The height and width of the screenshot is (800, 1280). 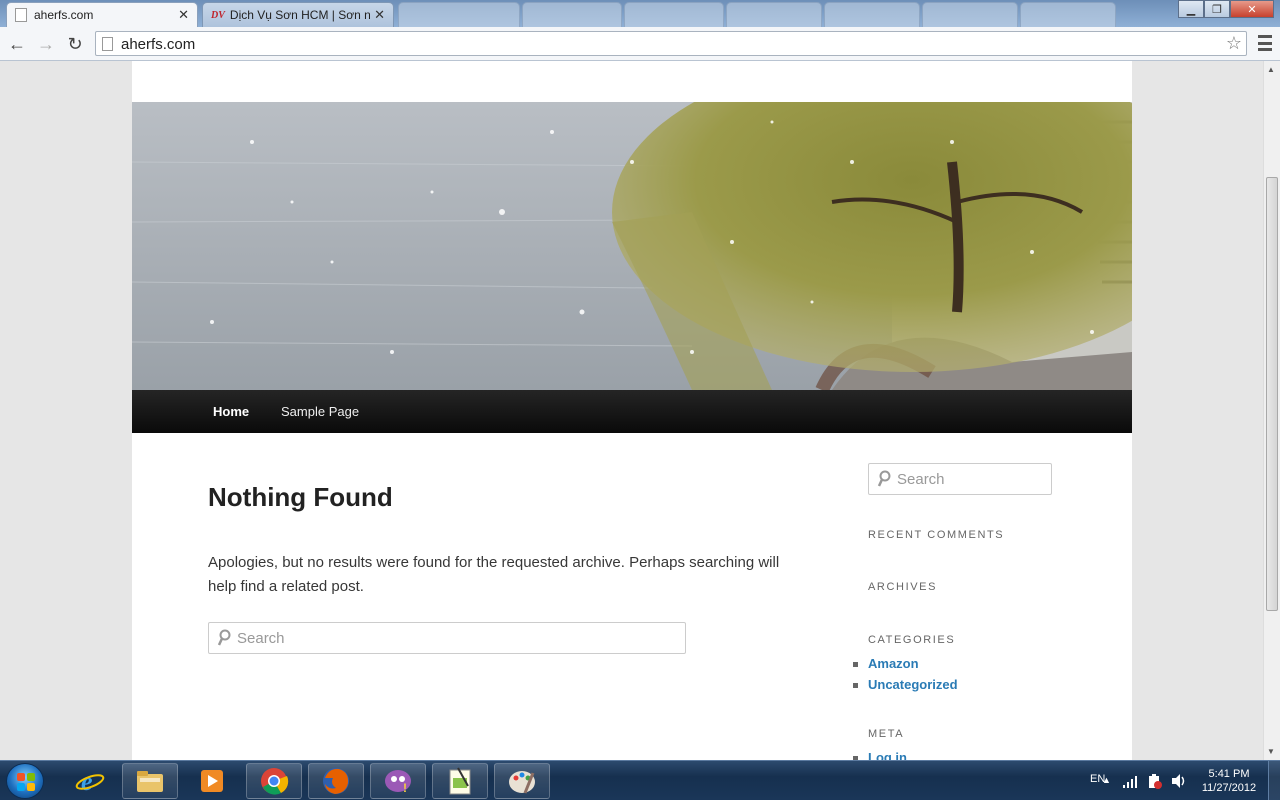 I want to click on widget-title-categories: CATEGORIES, so click(x=912, y=640).